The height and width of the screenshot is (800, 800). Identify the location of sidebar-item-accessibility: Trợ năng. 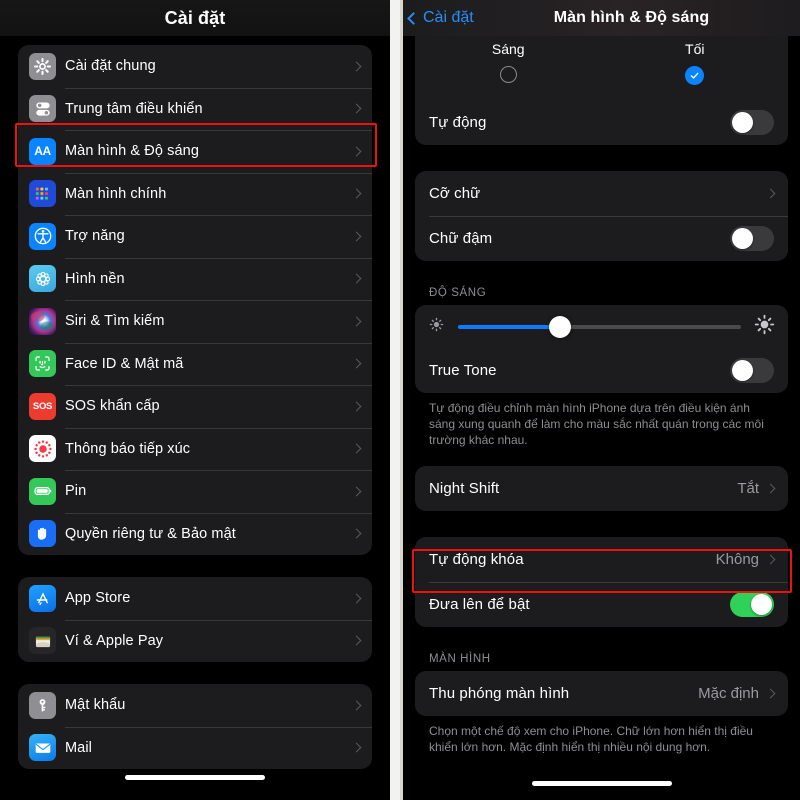
(195, 236).